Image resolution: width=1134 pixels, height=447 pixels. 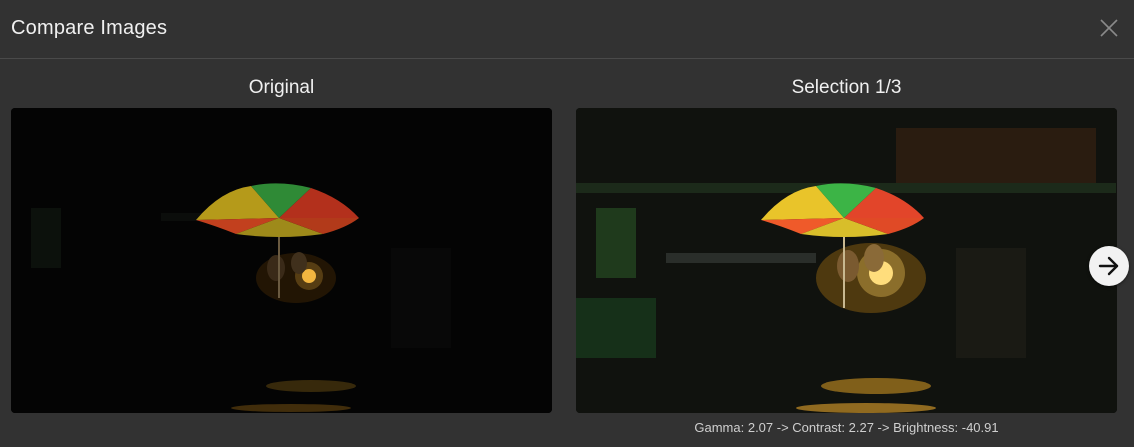 I want to click on dialog-title: Compare Images, so click(x=89, y=28).